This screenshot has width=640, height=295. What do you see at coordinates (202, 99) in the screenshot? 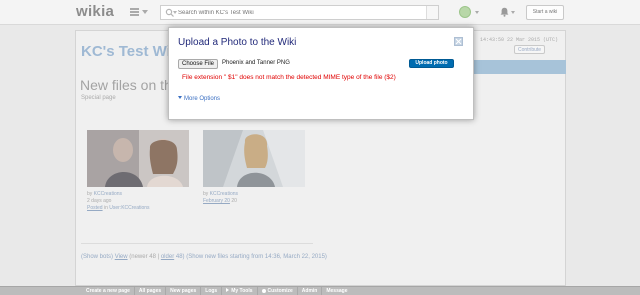
I see `more-options-label: More Options` at bounding box center [202, 99].